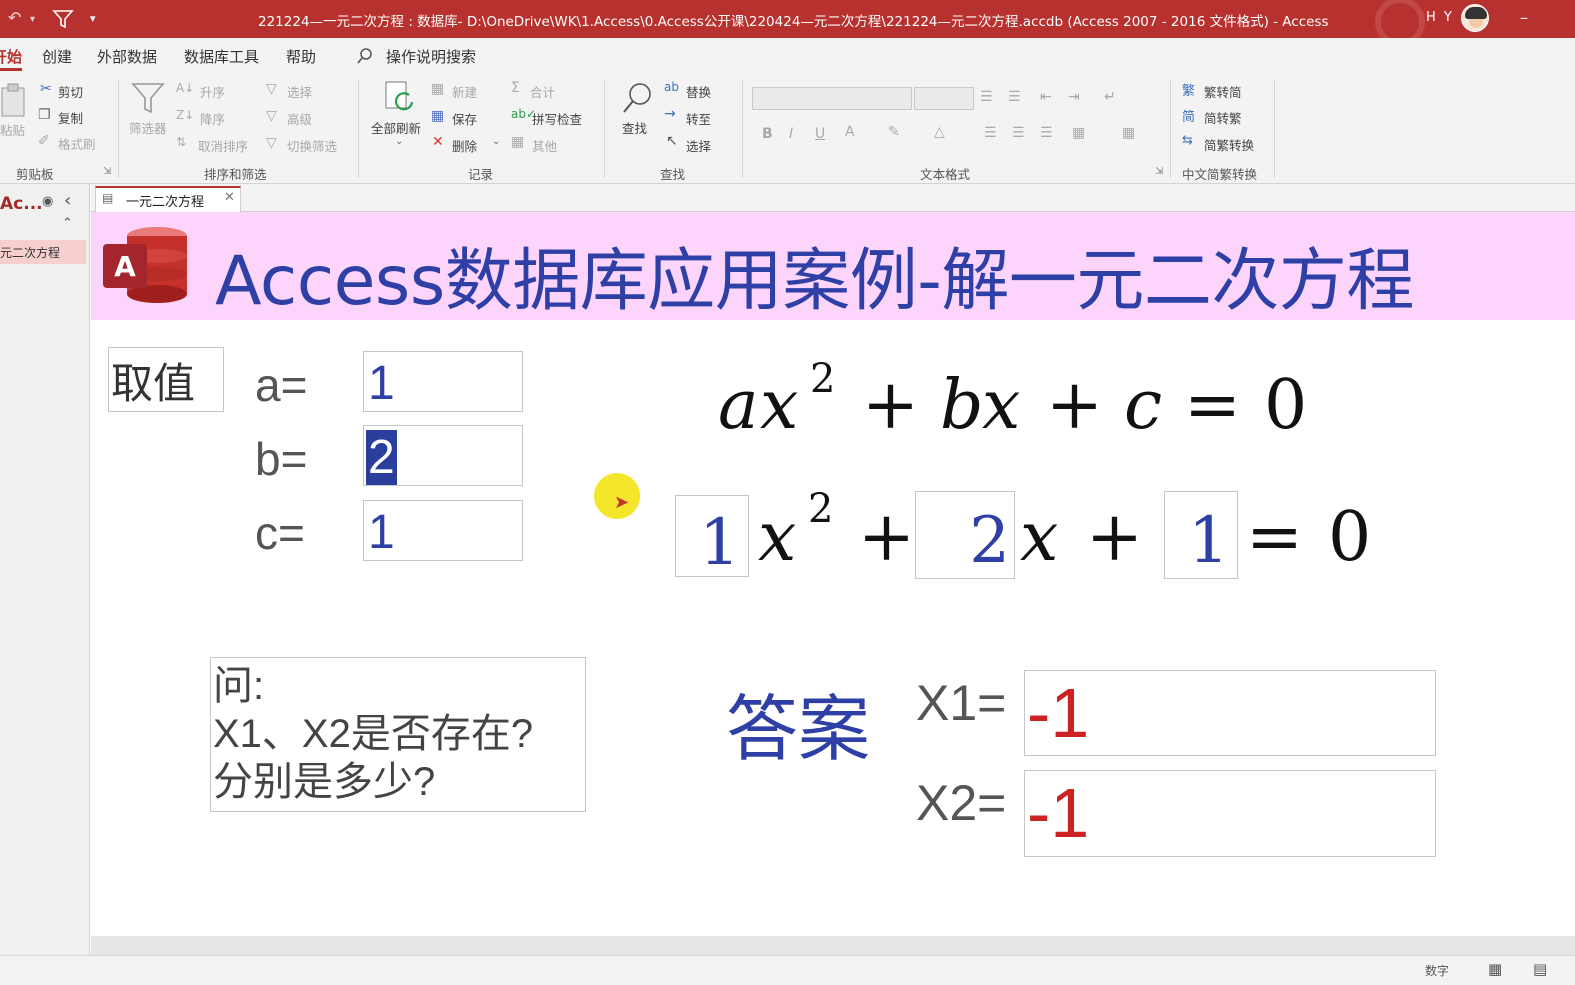 The width and height of the screenshot is (1575, 985). I want to click on tab-home: 开始, so click(11, 56).